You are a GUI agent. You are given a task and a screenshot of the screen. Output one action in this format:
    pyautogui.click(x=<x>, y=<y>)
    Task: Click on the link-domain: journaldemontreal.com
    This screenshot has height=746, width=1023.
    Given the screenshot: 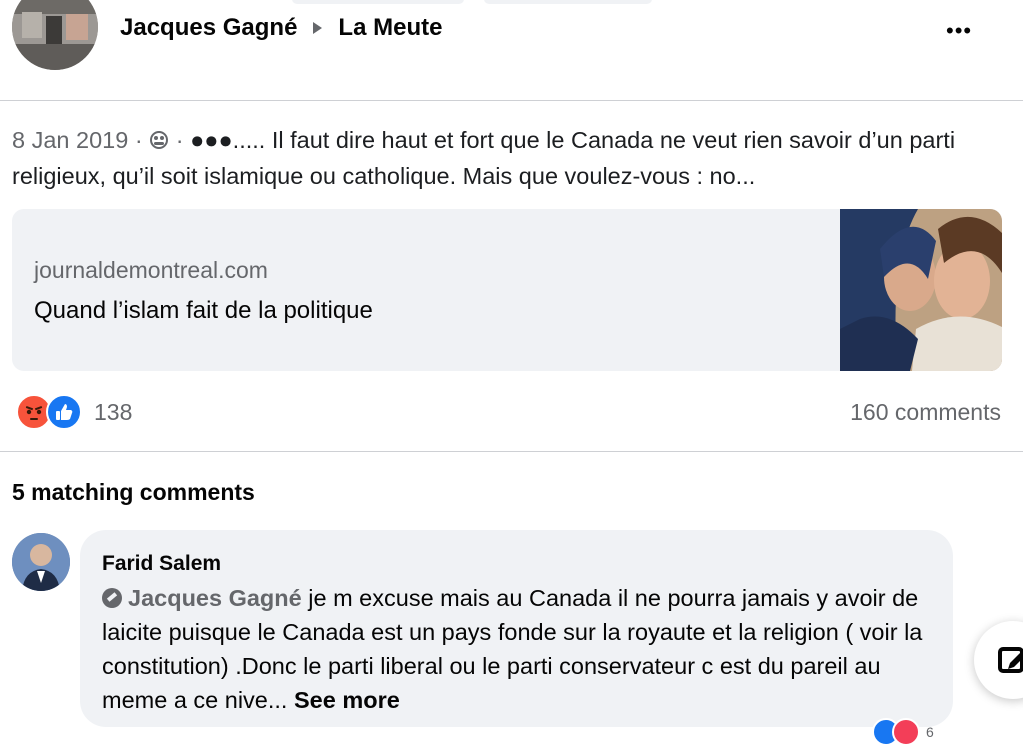 What is the action you would take?
    pyautogui.click(x=151, y=270)
    